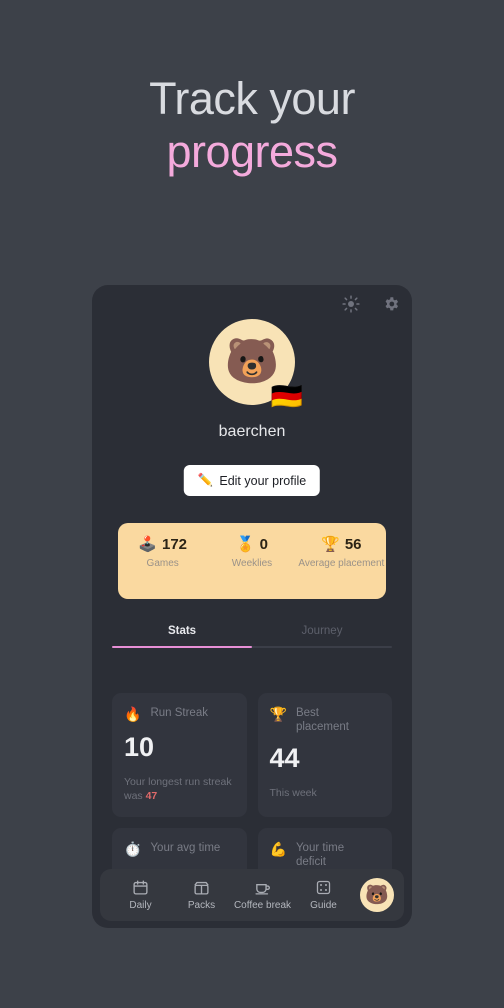 This screenshot has width=504, height=1008. What do you see at coordinates (252, 152) in the screenshot?
I see `headline-line-2: progress` at bounding box center [252, 152].